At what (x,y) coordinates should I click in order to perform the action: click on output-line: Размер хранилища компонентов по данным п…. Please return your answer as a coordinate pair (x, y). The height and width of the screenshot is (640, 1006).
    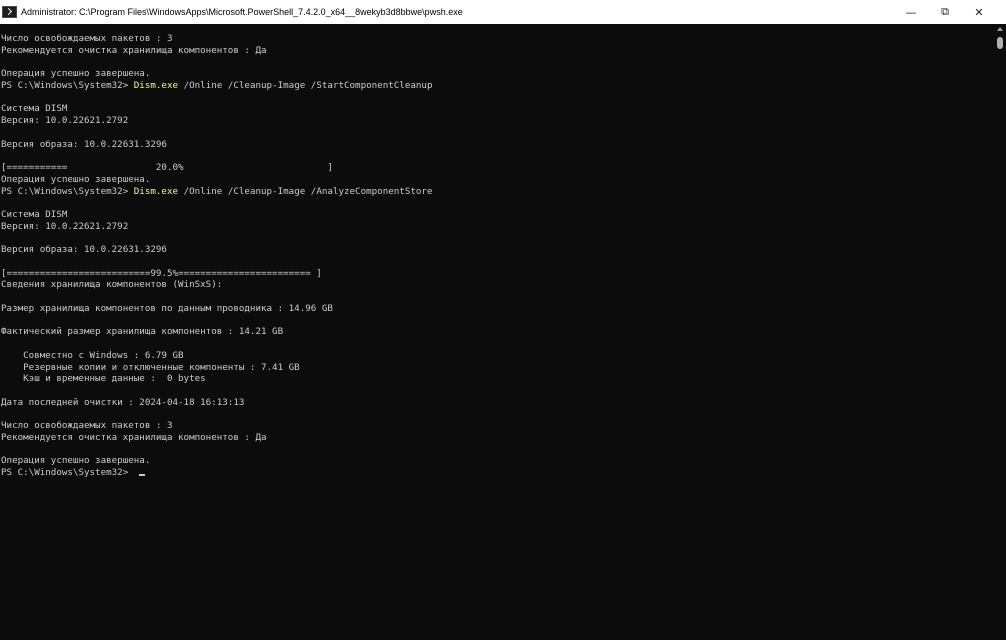
    Looking at the image, I should click on (167, 308).